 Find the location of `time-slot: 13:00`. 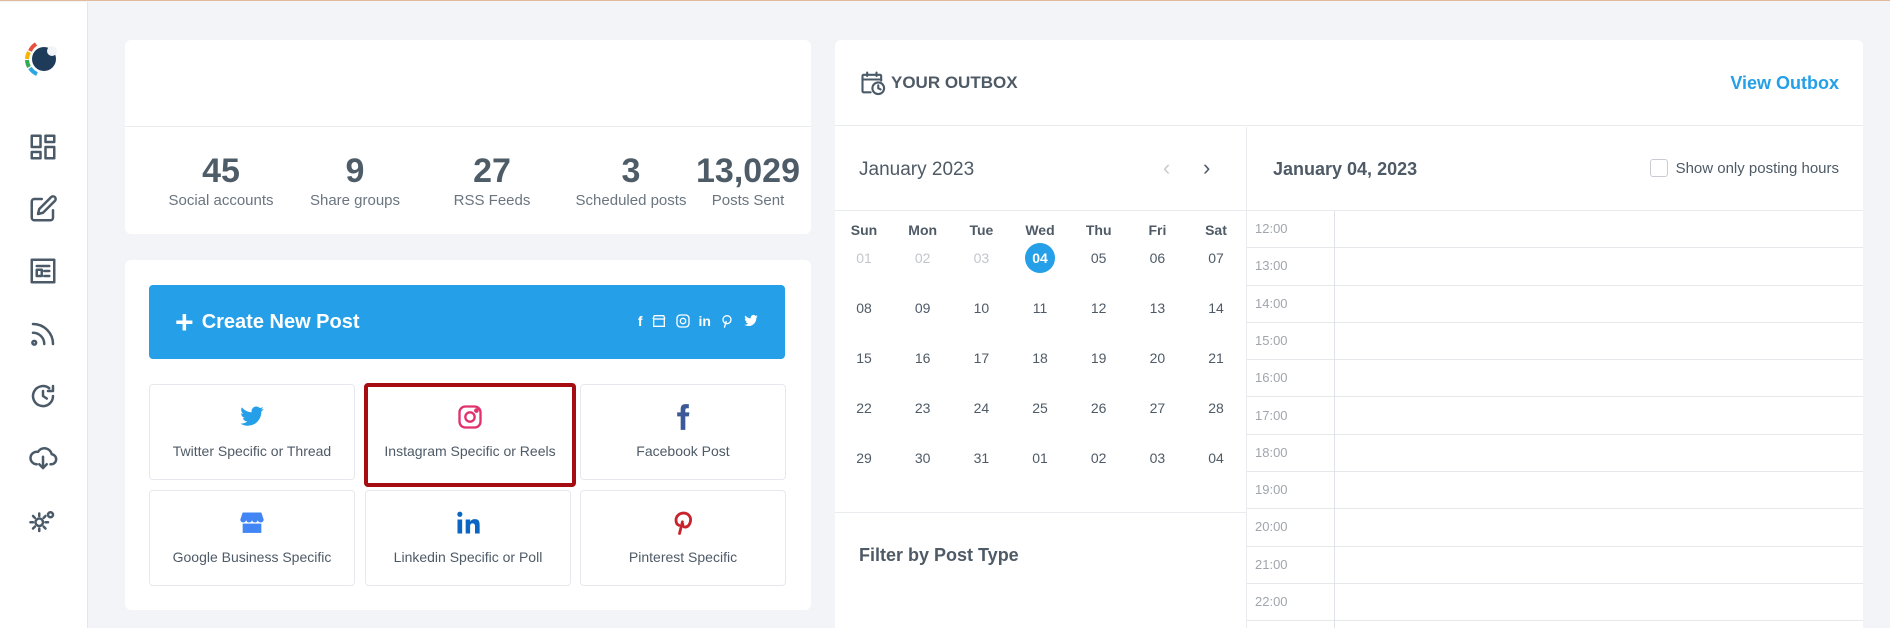

time-slot: 13:00 is located at coordinates (1555, 267).